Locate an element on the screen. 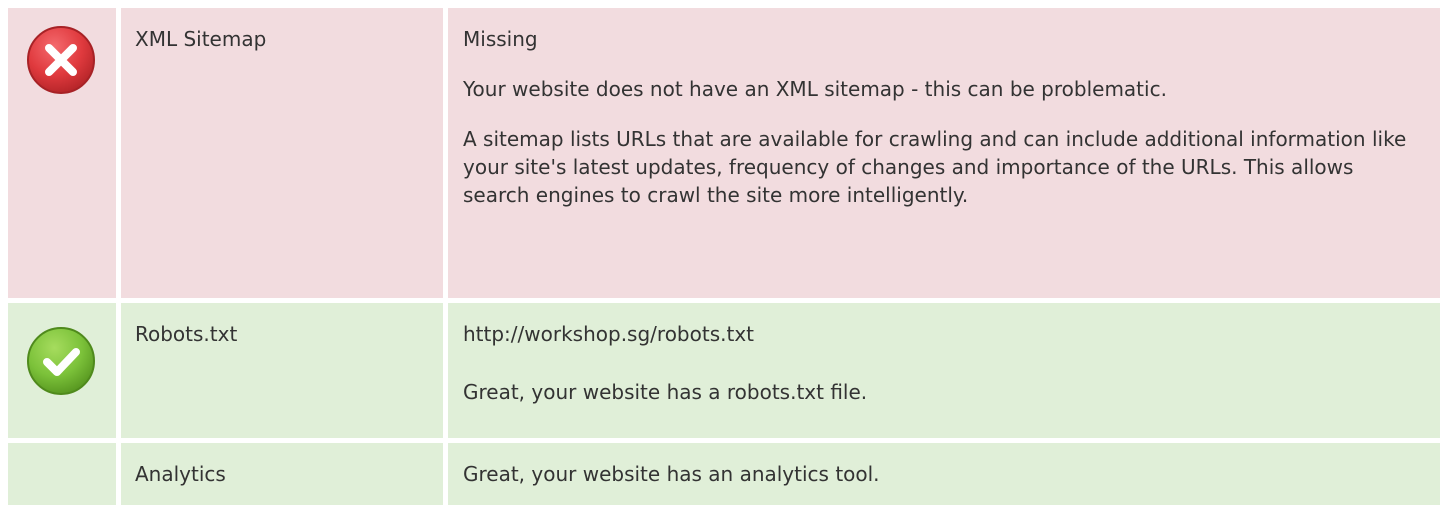  success-check-icon is located at coordinates (61, 361).